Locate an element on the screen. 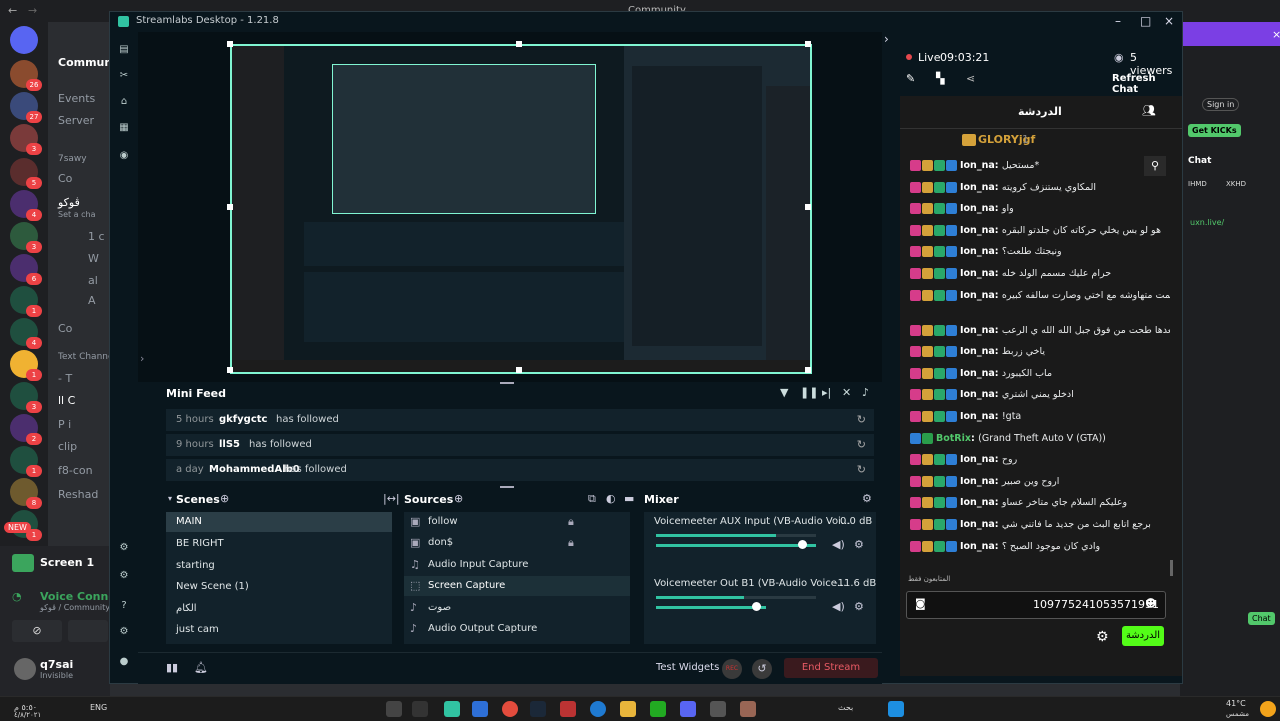 The image size is (1280, 721). forward-arrow-icon: → is located at coordinates (32, 10).